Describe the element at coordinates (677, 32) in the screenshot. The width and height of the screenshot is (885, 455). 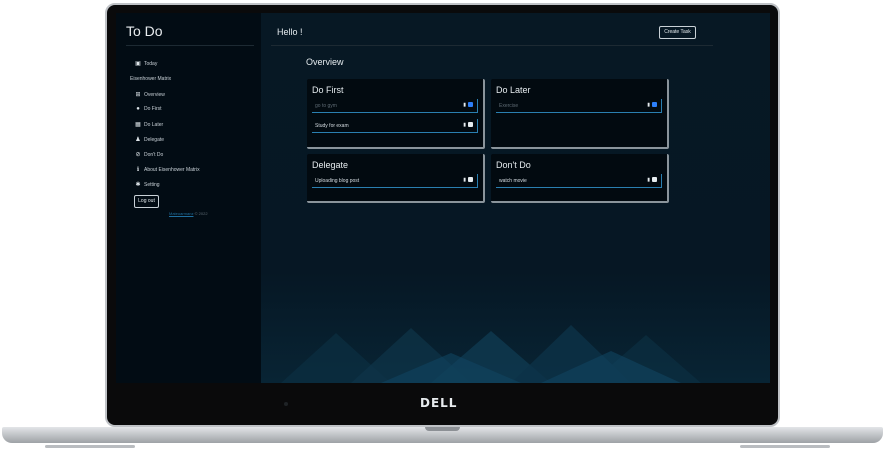
I see `create-task-button: Create Task` at that location.